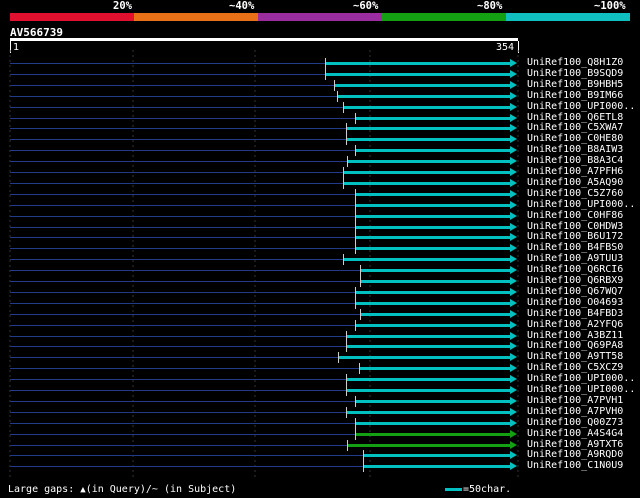 The image size is (640, 498). What do you see at coordinates (575, 236) in the screenshot?
I see `hit-label: UniRef100_B6U172` at bounding box center [575, 236].